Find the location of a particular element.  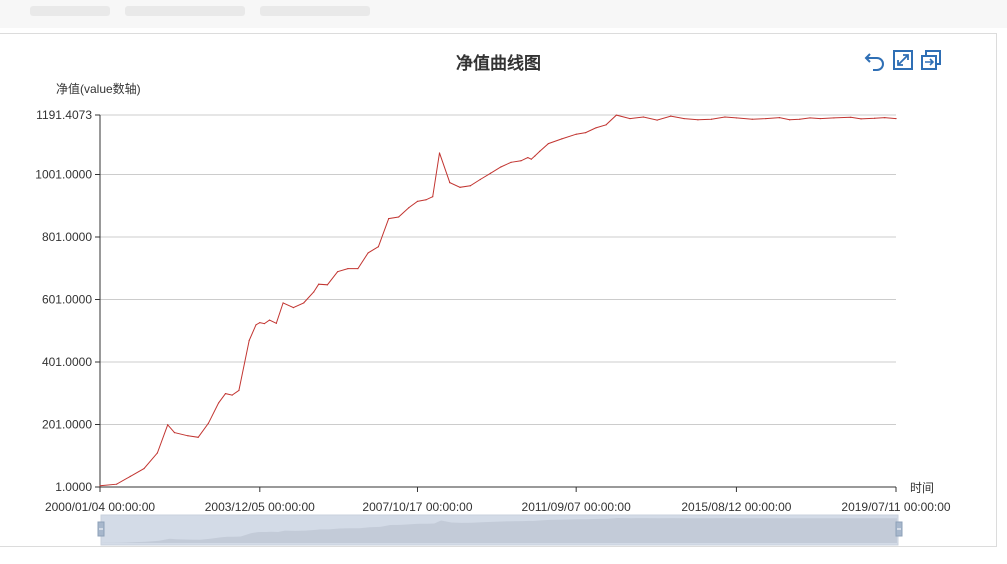

data-zoom is located at coordinates (500, 530).